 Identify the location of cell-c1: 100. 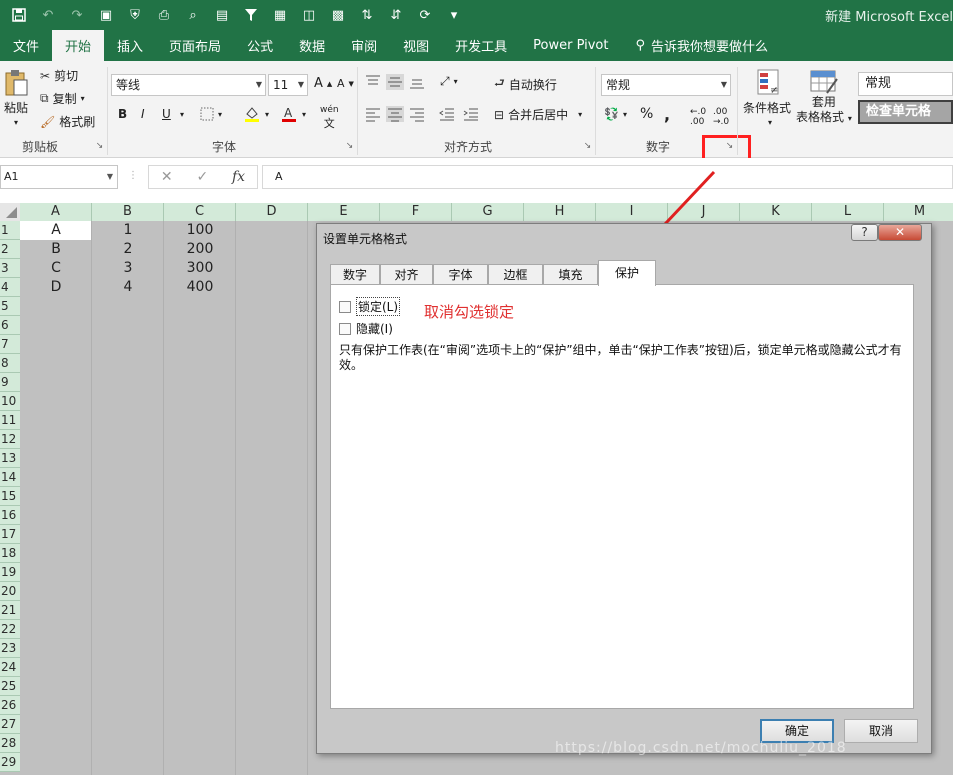
(200, 230).